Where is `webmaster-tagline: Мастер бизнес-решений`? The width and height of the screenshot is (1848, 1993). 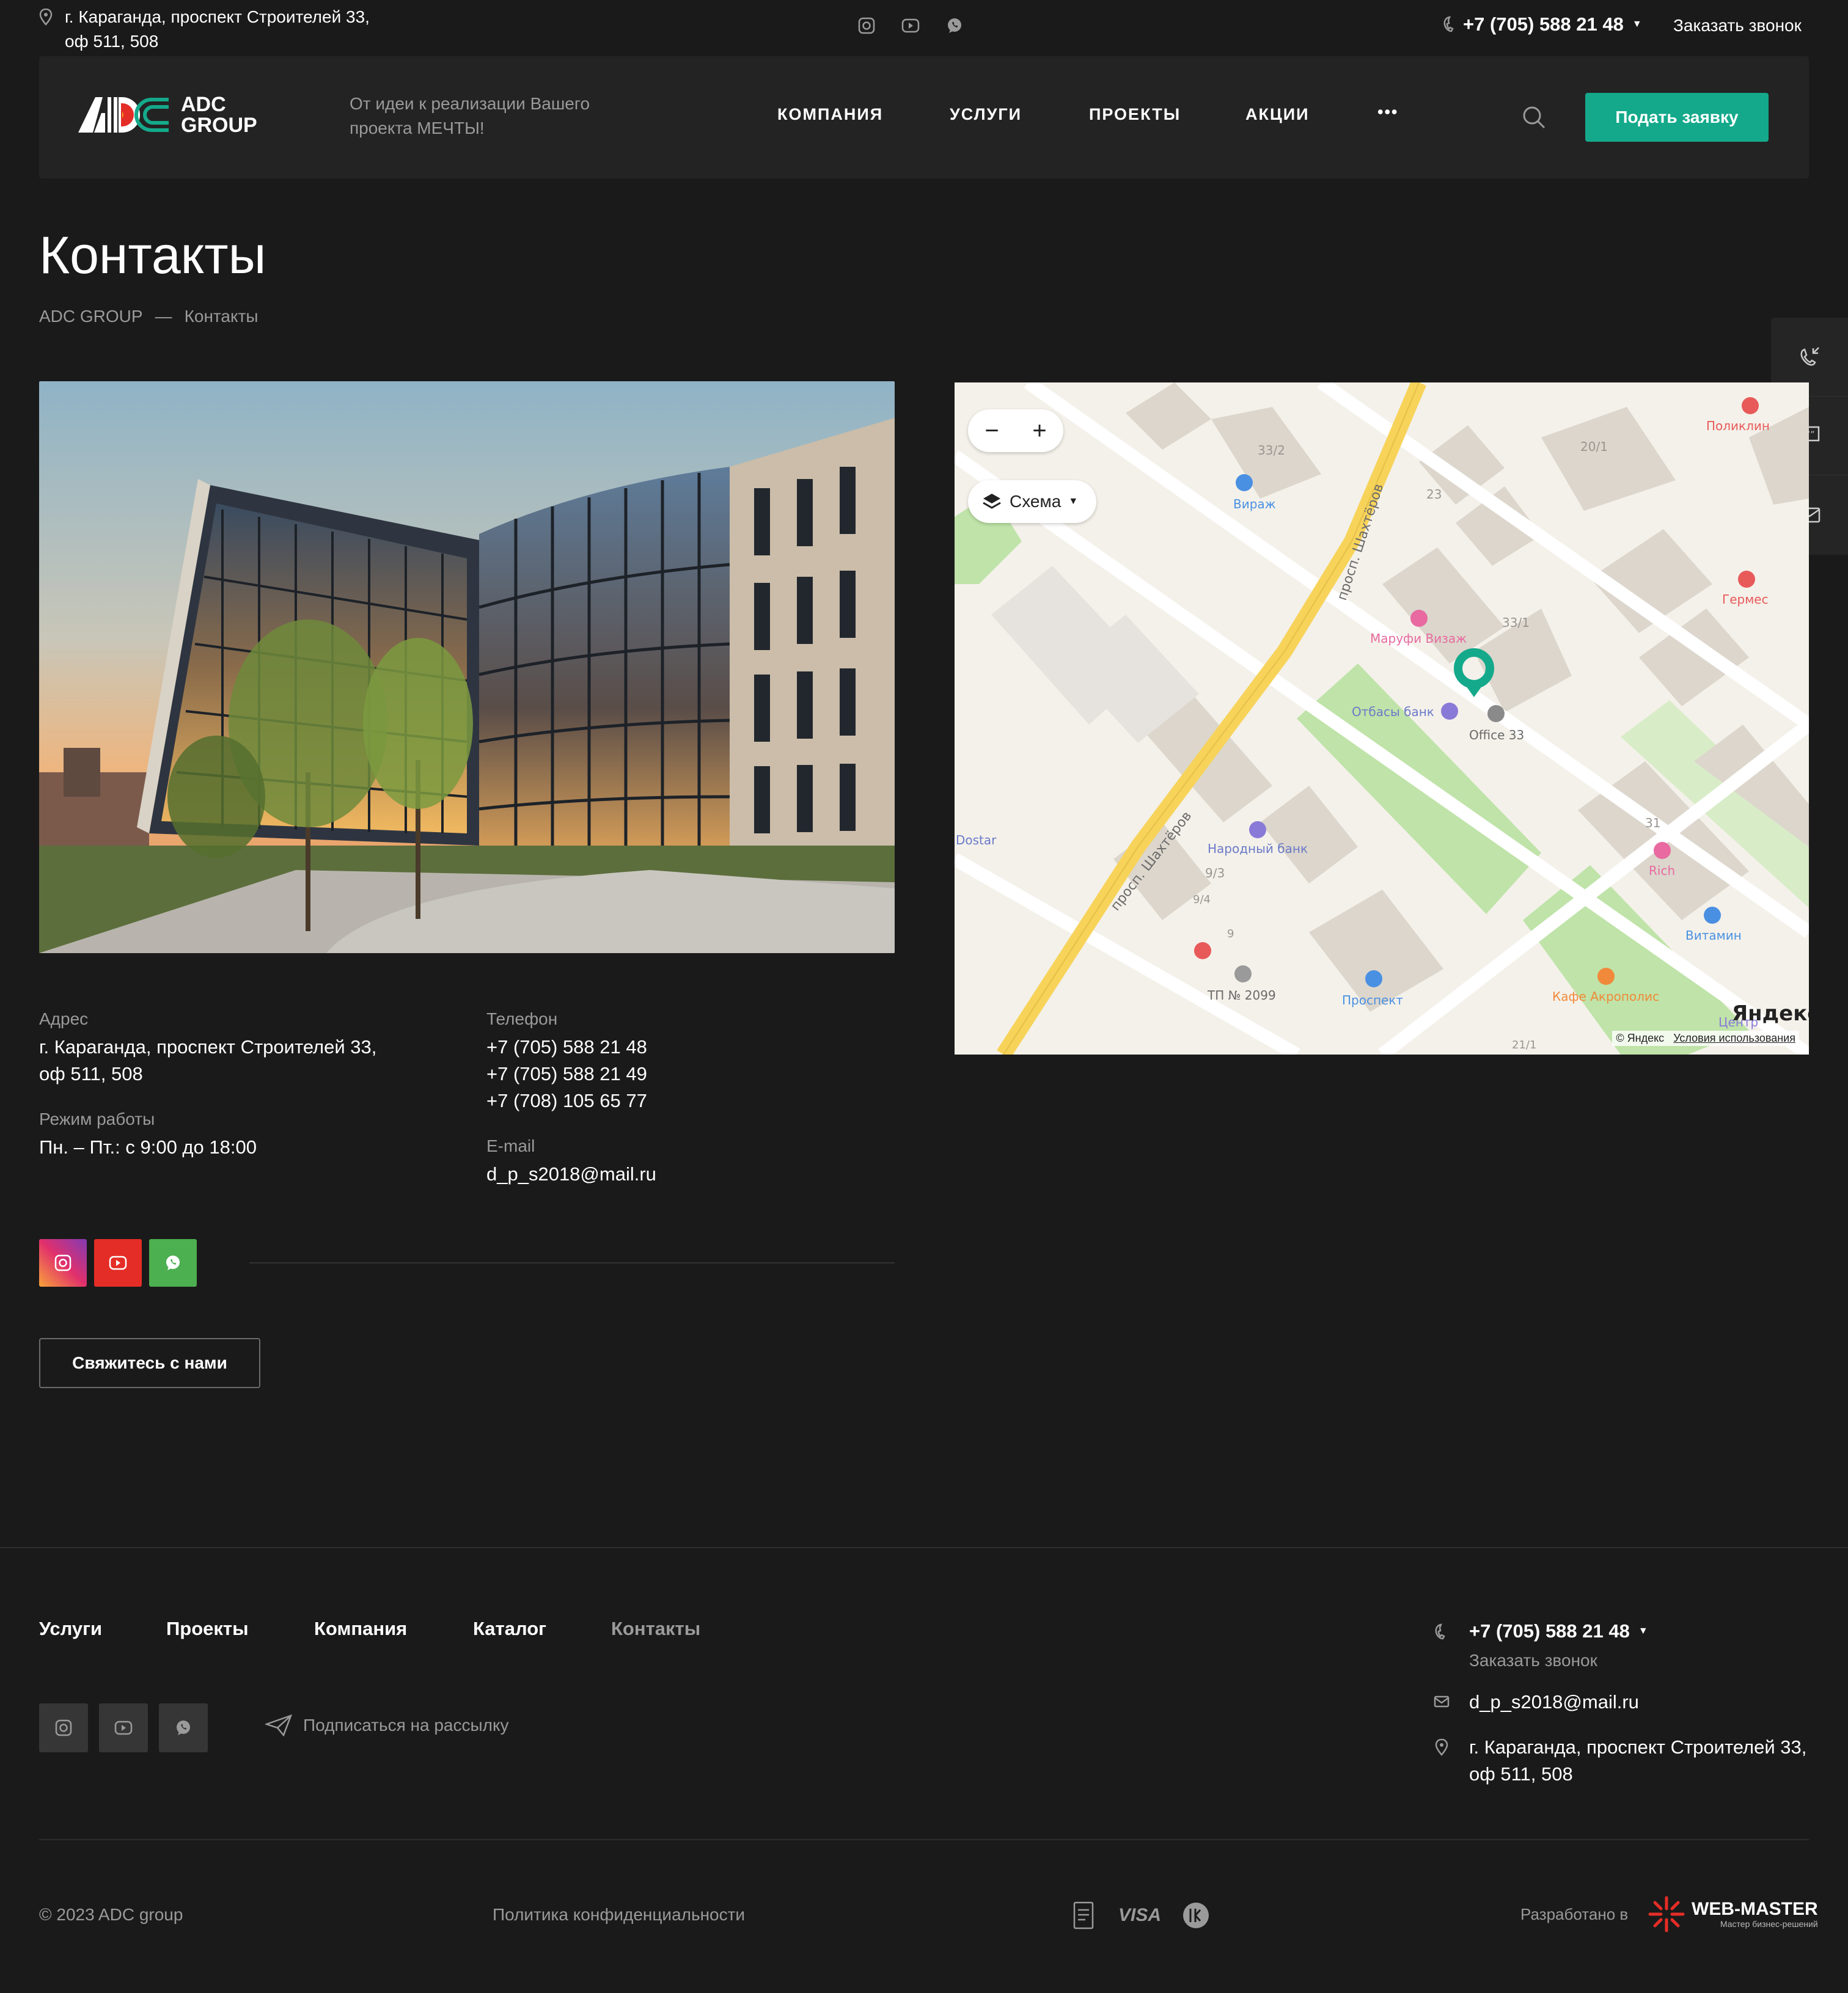 webmaster-tagline: Мастер бизнес-решений is located at coordinates (1769, 1924).